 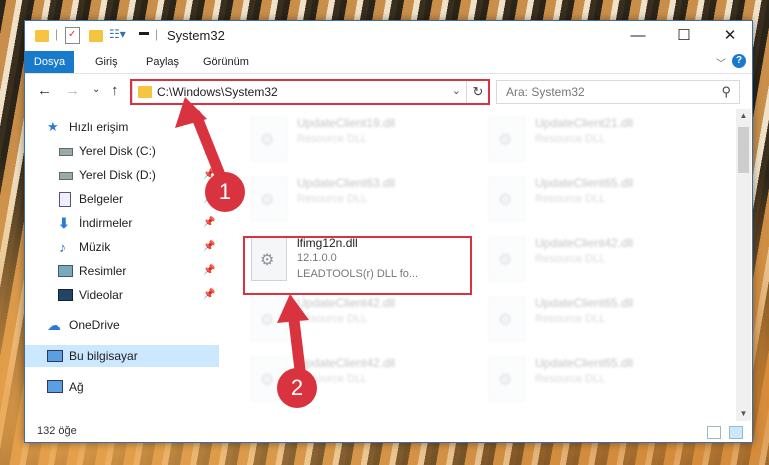 I want to click on file-name: UpdateClient63.dll, so click(x=346, y=183).